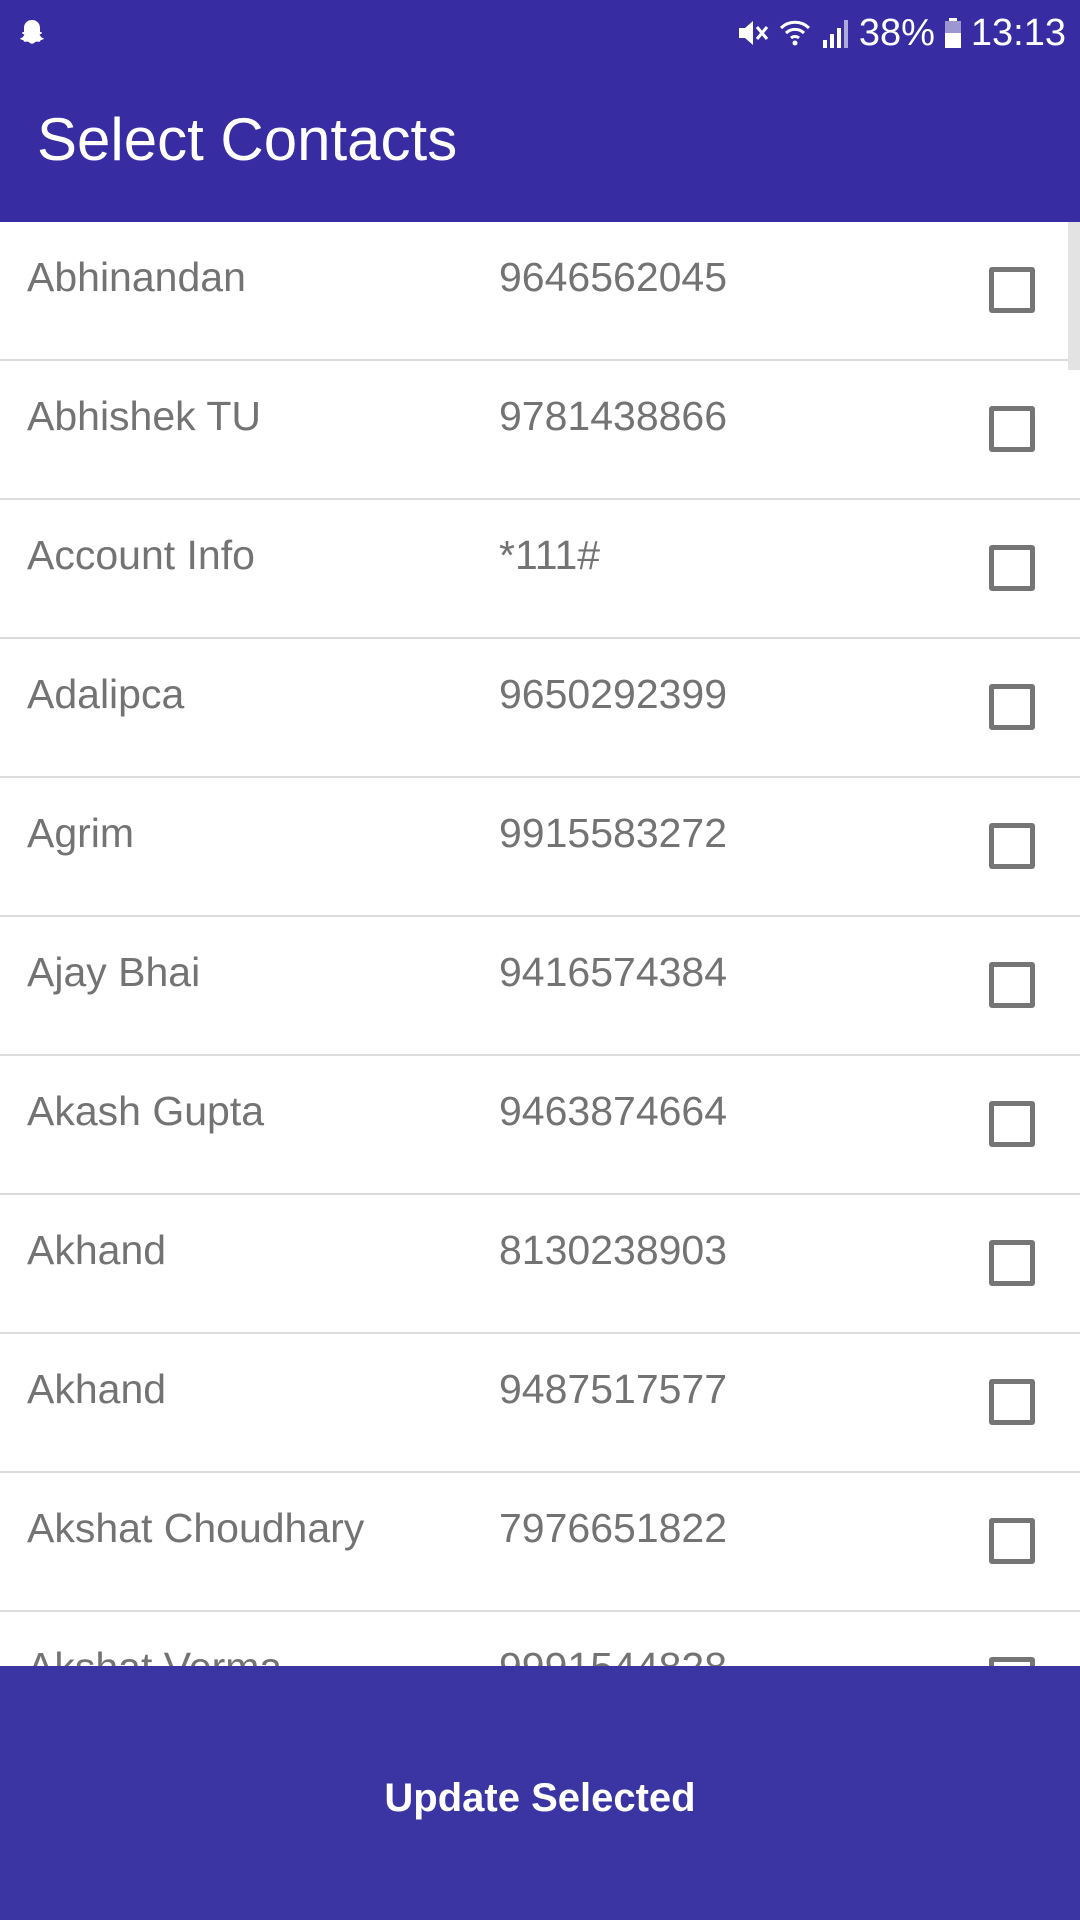 This screenshot has width=1080, height=1920. What do you see at coordinates (196, 1528) in the screenshot?
I see `contact-name: Akshat Choudhary` at bounding box center [196, 1528].